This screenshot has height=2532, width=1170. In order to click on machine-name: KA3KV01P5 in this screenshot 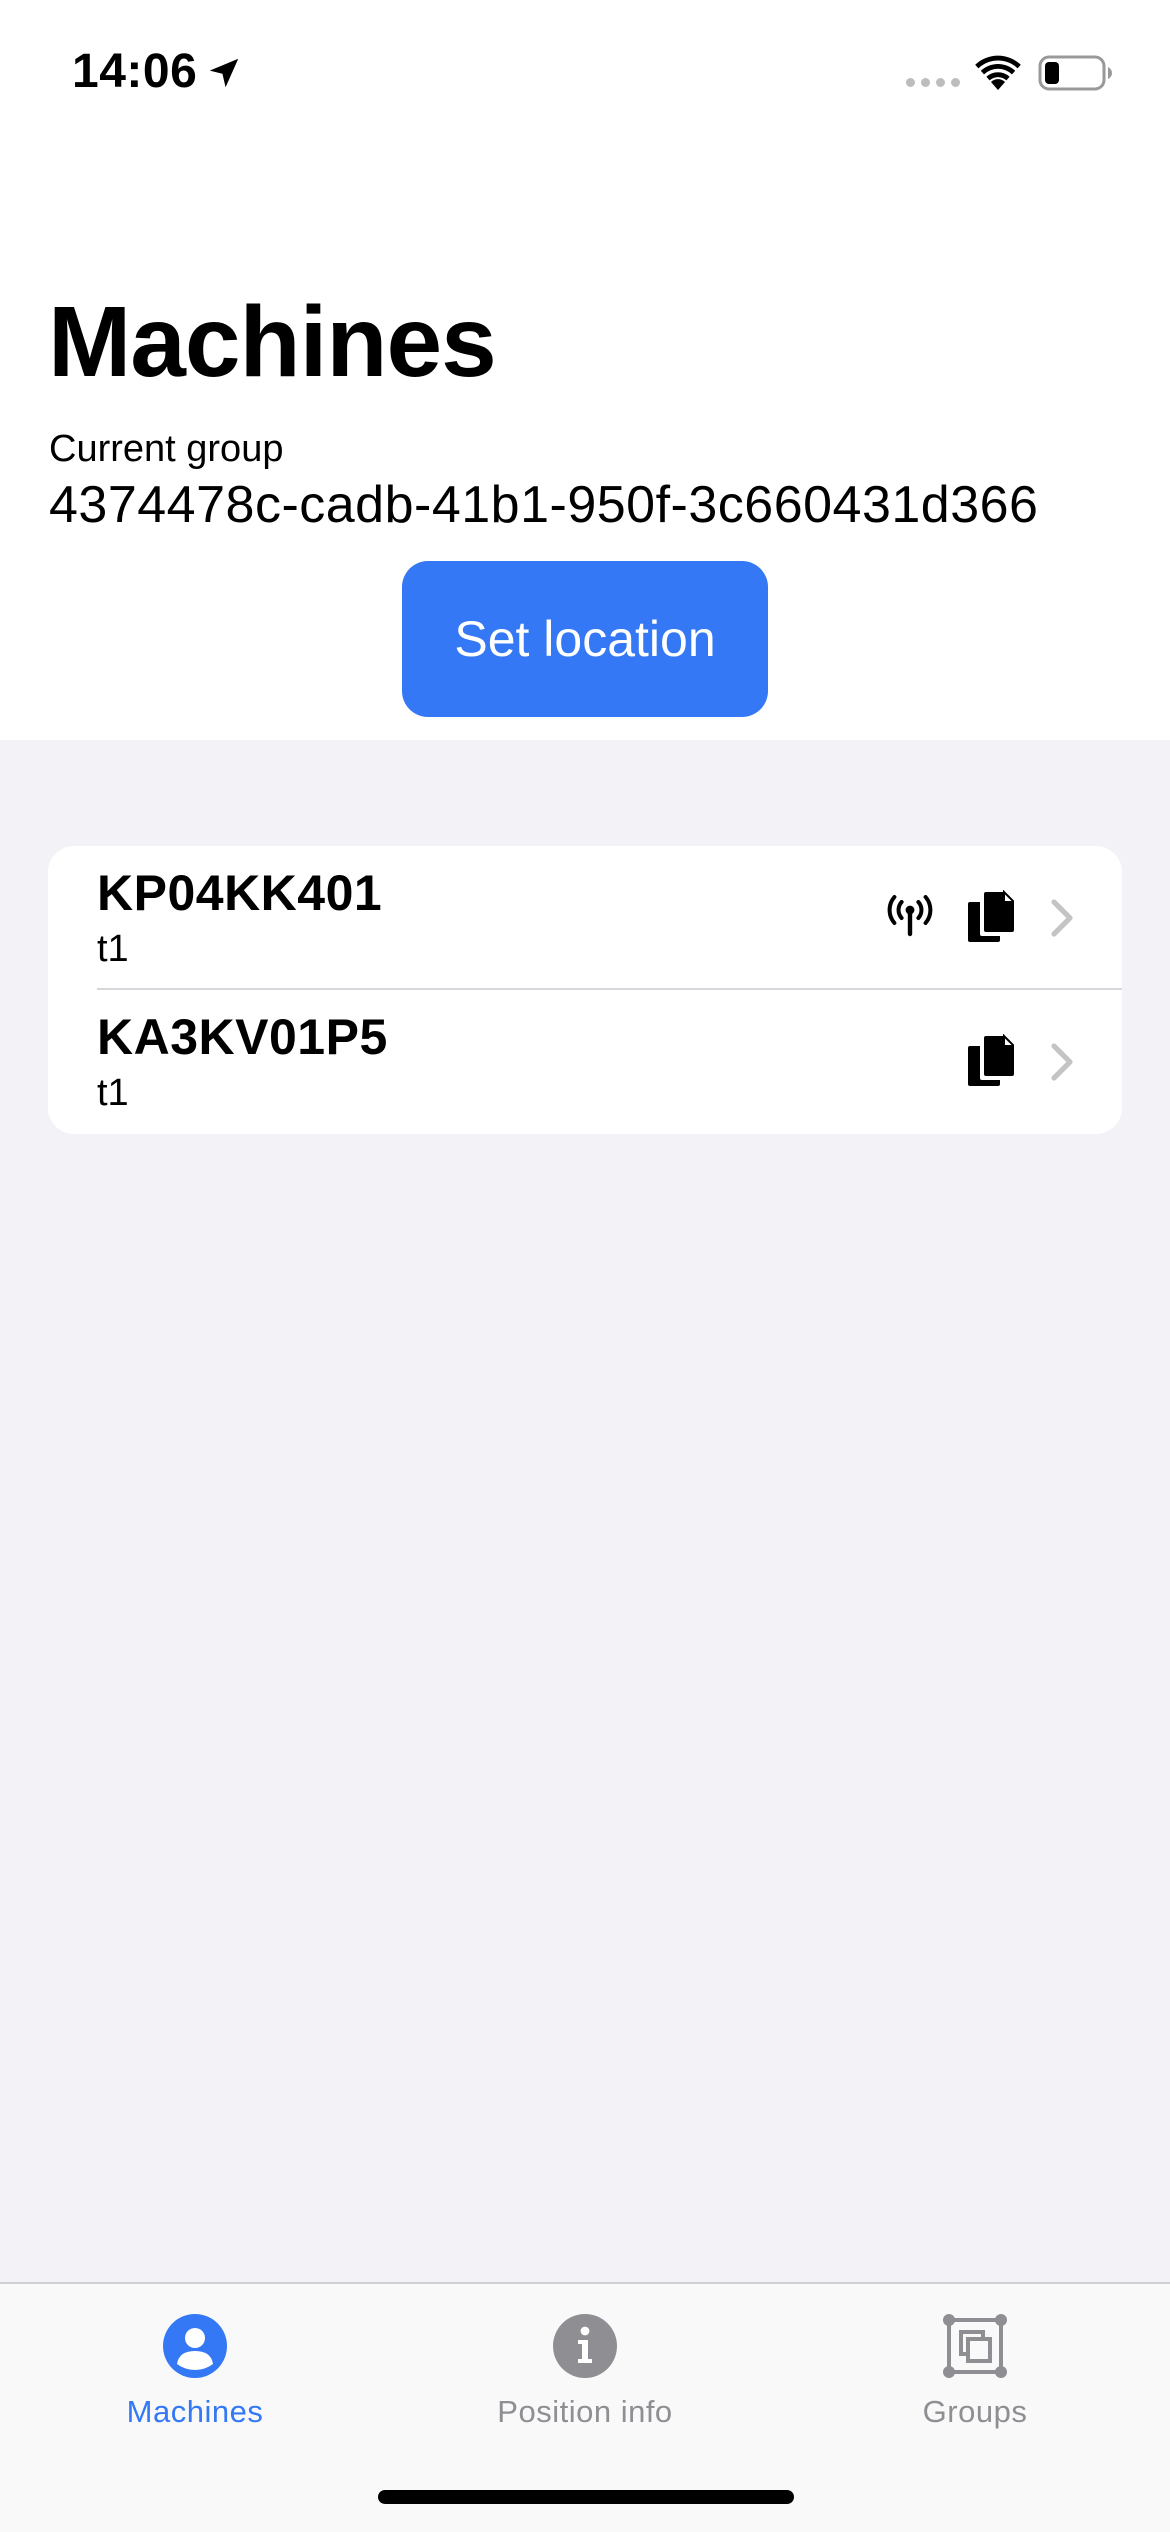, I will do `click(242, 1037)`.